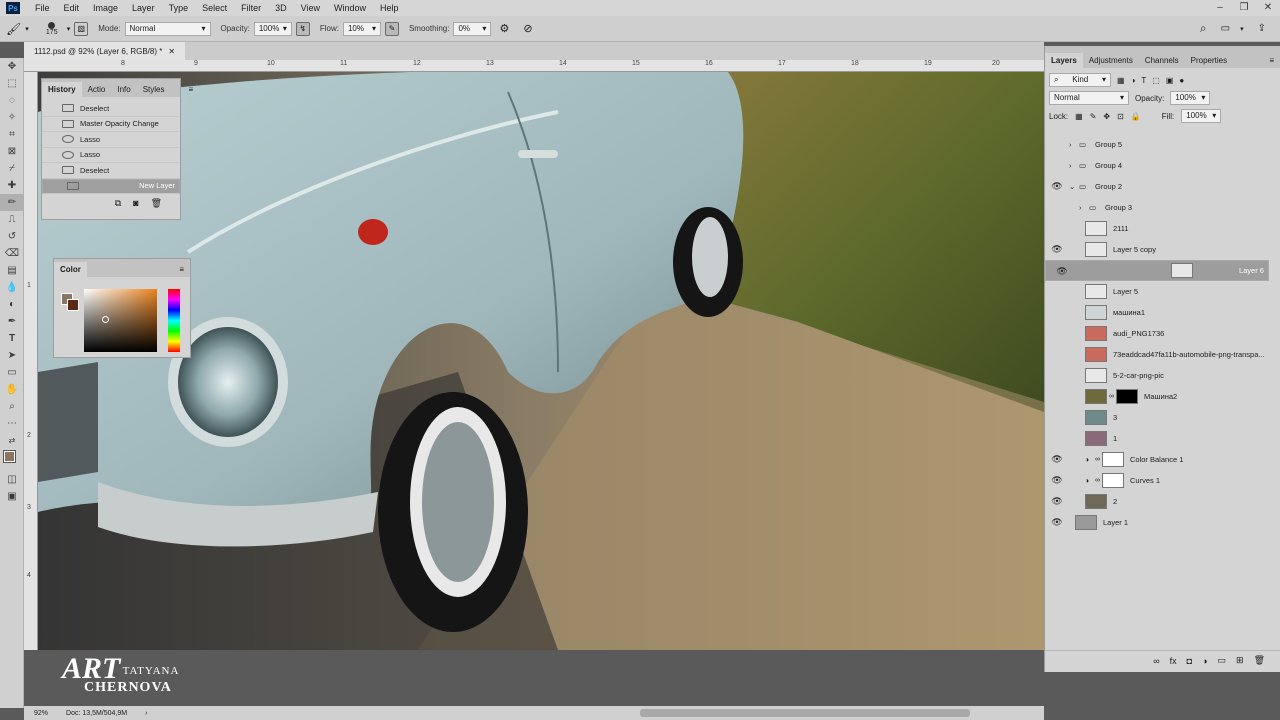 This screenshot has height=720, width=1280. Describe the element at coordinates (1157, 270) in the screenshot. I see `layer-row-selected: 👁 Layer 6` at that location.